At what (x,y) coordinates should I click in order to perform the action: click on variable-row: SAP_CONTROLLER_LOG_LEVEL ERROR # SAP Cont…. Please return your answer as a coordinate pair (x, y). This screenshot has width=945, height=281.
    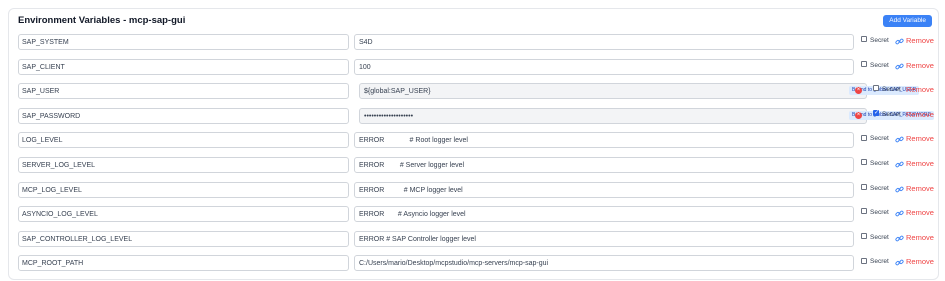
    Looking at the image, I should click on (473, 239).